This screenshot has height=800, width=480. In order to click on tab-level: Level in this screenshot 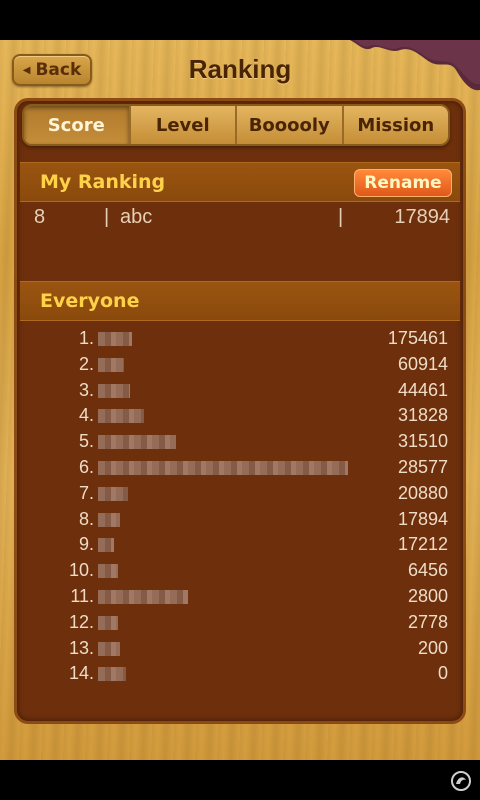, I will do `click(182, 125)`.